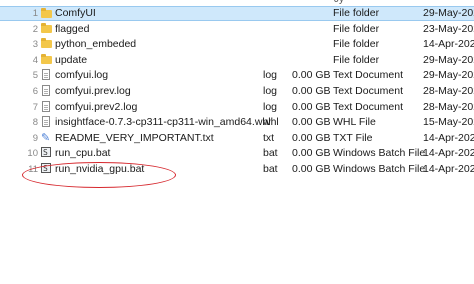 The height and width of the screenshot is (284, 474). Describe the element at coordinates (35, 138) in the screenshot. I see `row-number: 9` at that location.